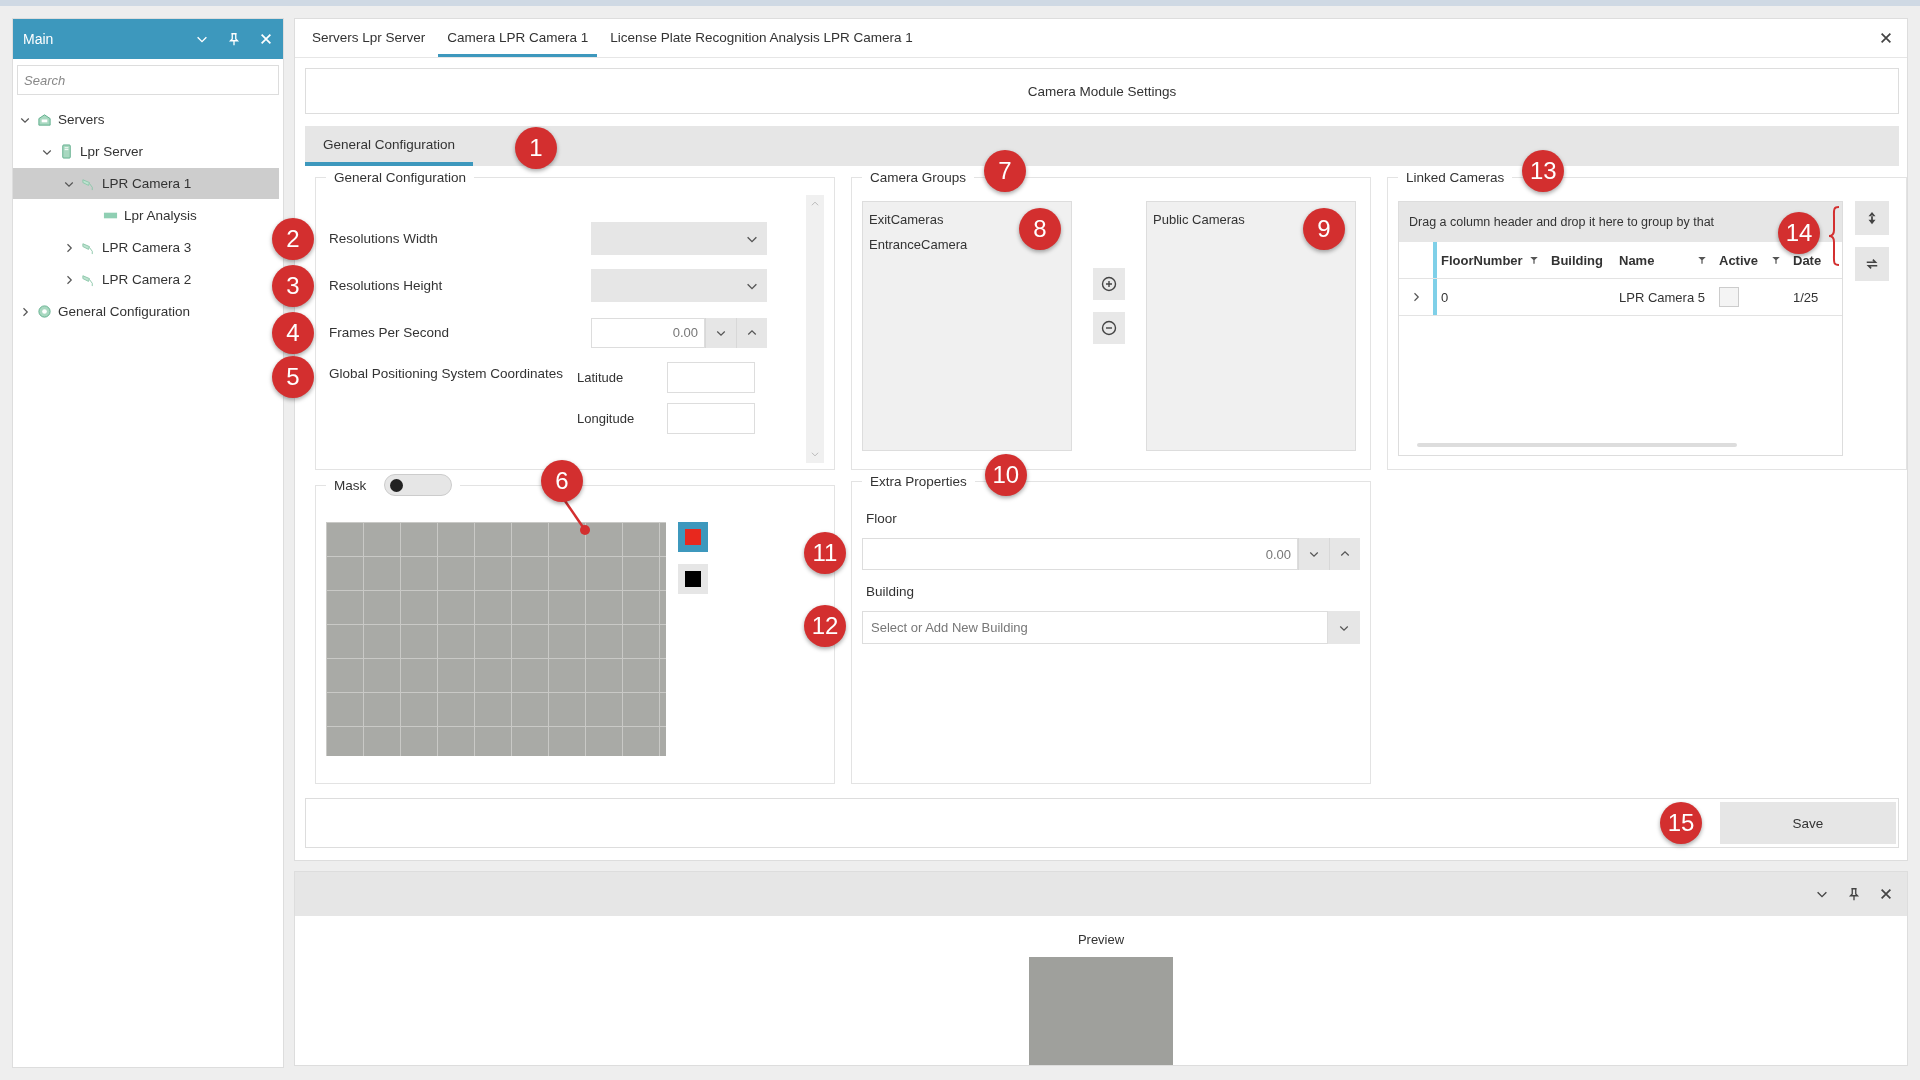 This screenshot has height=1080, width=1920. Describe the element at coordinates (881, 518) in the screenshot. I see `field-label: Floor` at that location.